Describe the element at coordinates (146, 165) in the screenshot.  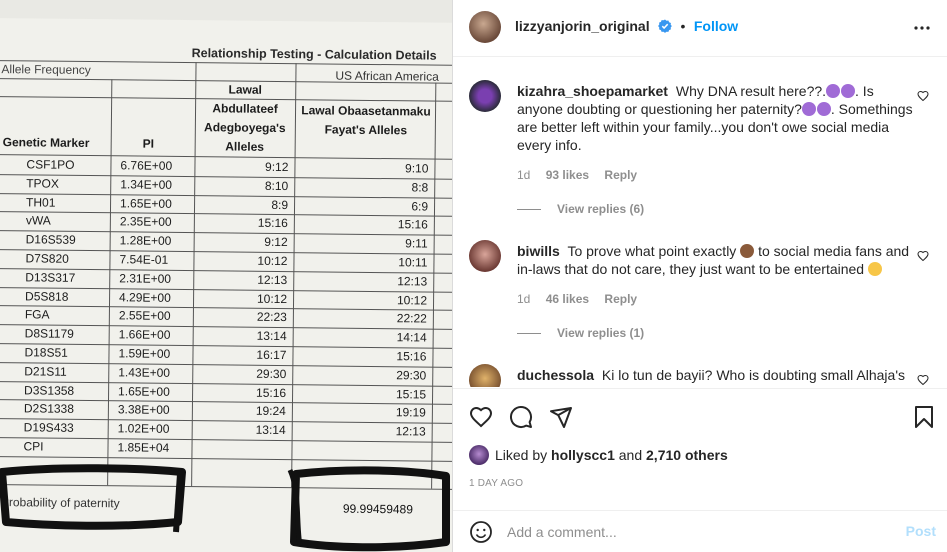
I see `pi-cell: 6.76E+00` at that location.